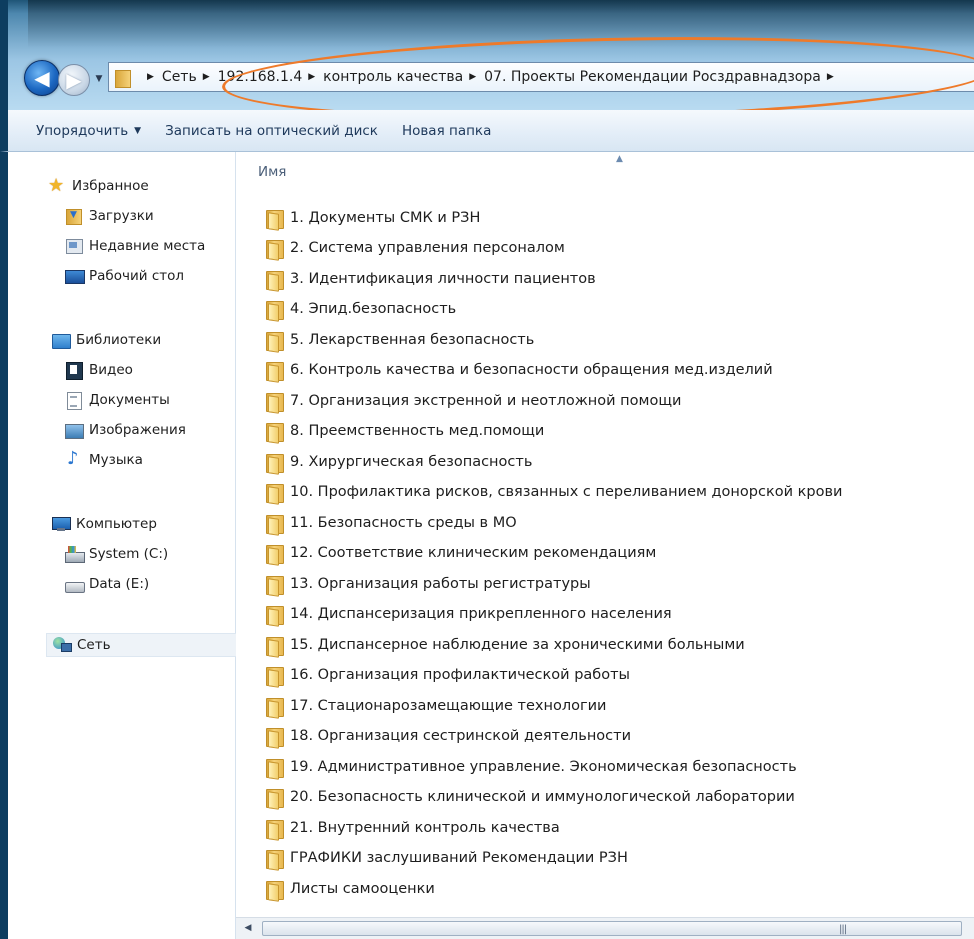 Image resolution: width=974 pixels, height=939 pixels. What do you see at coordinates (272, 172) in the screenshot?
I see `column-header-name: Имя` at bounding box center [272, 172].